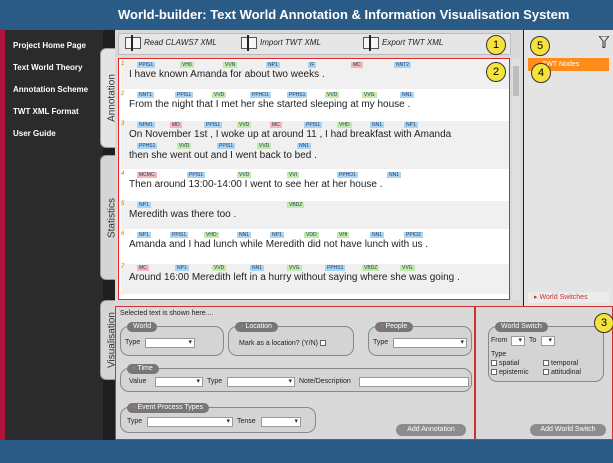 This screenshot has width=613, height=463. I want to click on sidebar-item-text-world-theory: Text World Theory, so click(54, 71).